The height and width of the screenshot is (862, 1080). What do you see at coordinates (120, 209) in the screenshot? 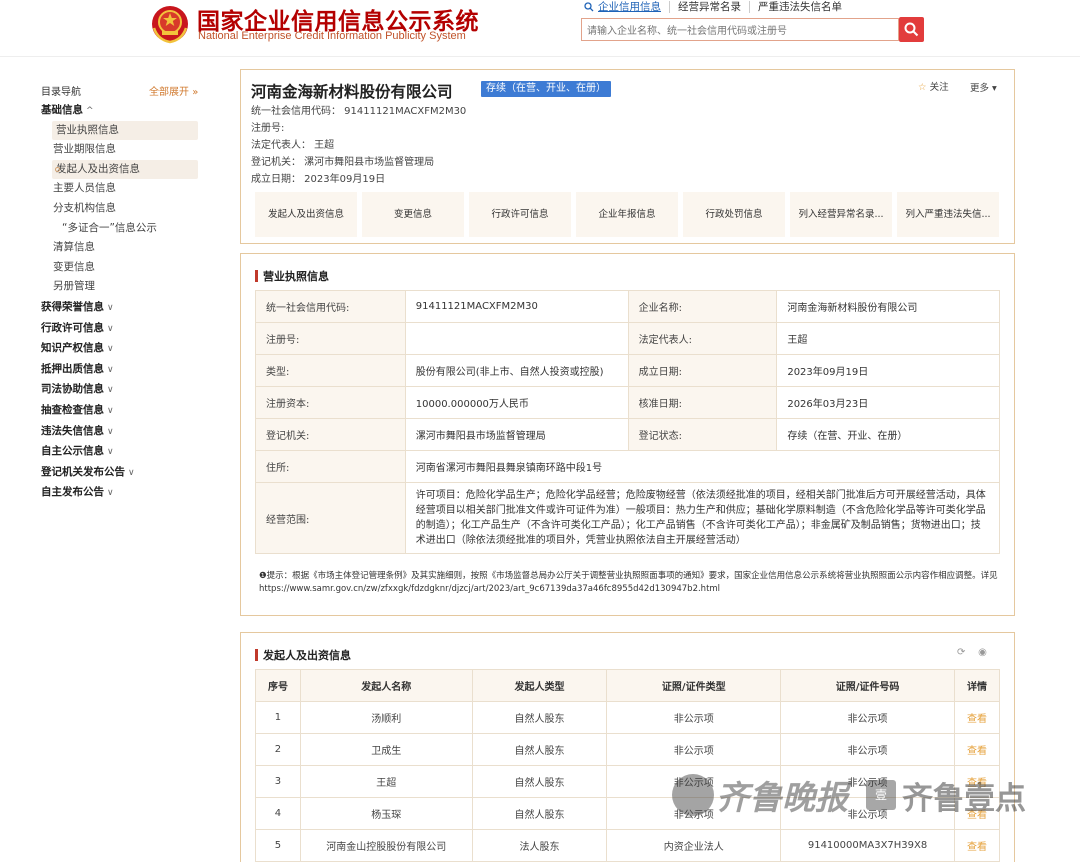
I see `sidebar-item-branches: 分支机构信息` at bounding box center [120, 209].